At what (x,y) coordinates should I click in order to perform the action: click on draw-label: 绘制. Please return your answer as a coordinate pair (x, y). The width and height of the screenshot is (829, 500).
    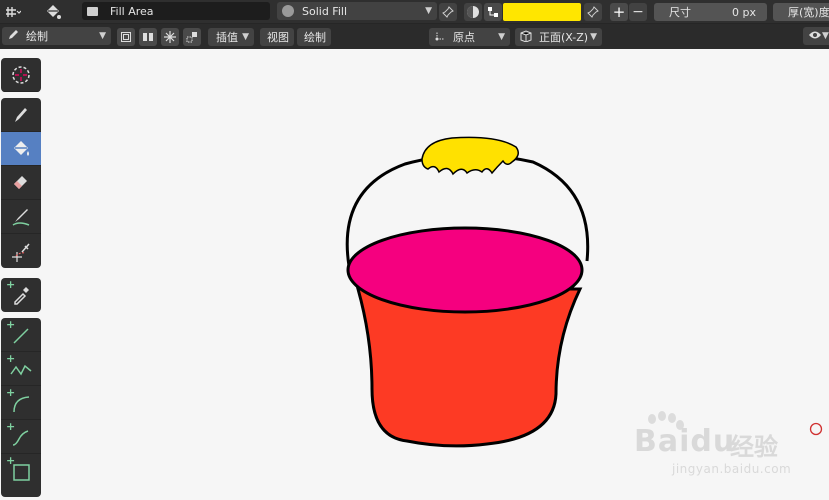
    Looking at the image, I should click on (315, 37).